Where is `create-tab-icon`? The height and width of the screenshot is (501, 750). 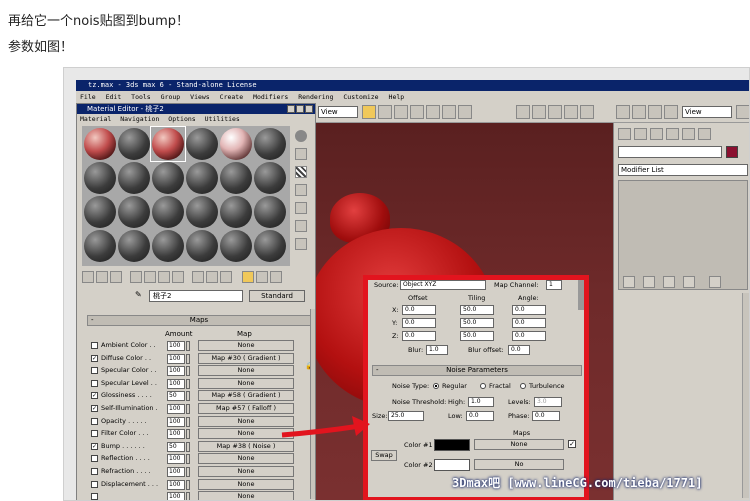
create-tab-icon is located at coordinates (624, 134).